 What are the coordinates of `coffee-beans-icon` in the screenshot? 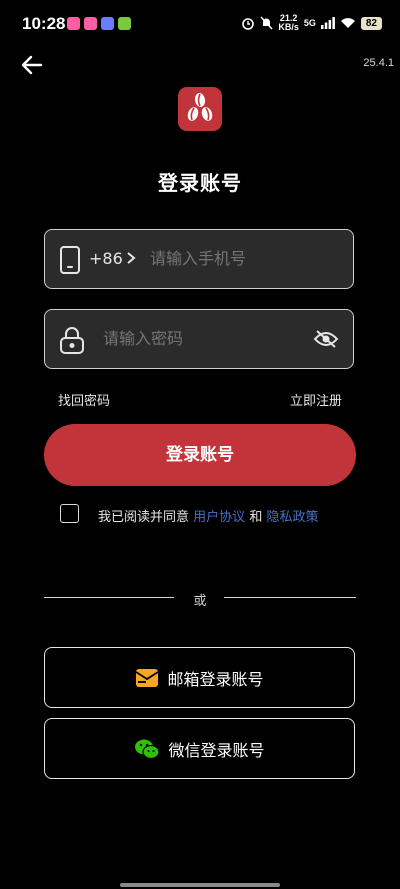 It's located at (200, 107).